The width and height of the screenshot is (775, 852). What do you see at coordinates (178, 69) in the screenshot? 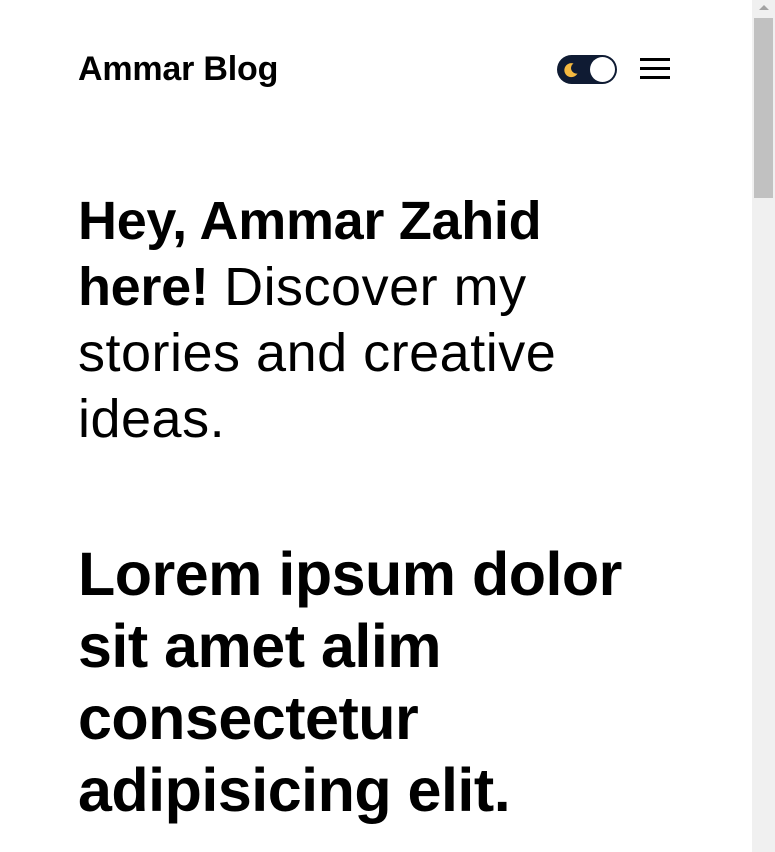
I see `site-title-link: Ammar Blog` at bounding box center [178, 69].